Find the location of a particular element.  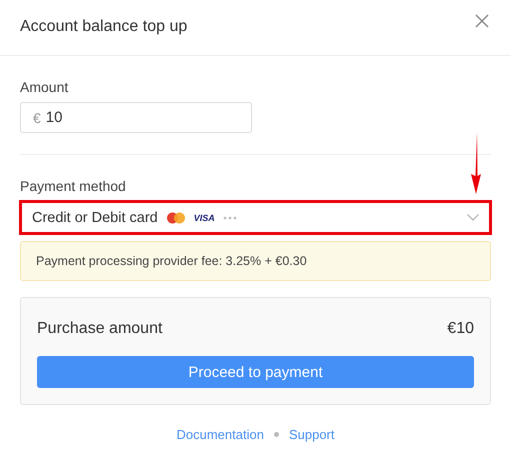

amount-field: € 10 is located at coordinates (136, 117).